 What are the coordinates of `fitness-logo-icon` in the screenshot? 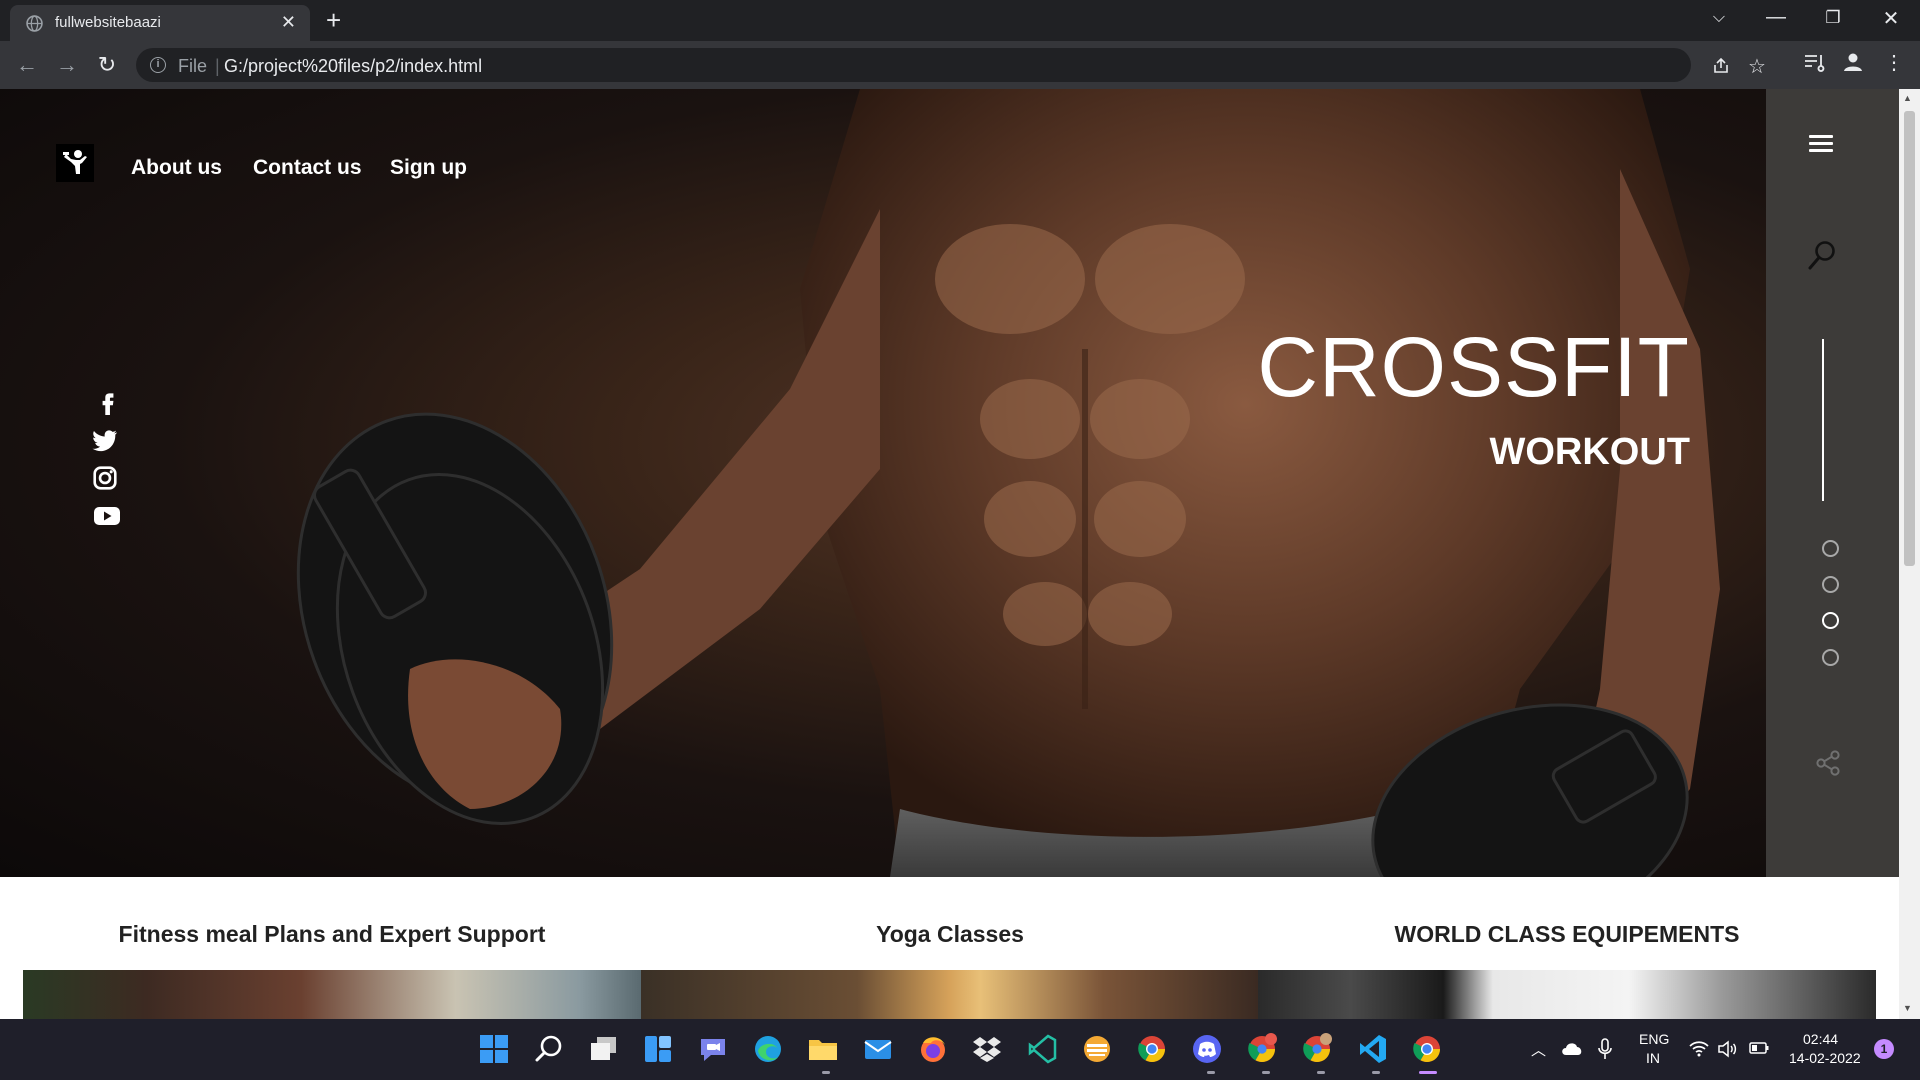 It's located at (75, 162).